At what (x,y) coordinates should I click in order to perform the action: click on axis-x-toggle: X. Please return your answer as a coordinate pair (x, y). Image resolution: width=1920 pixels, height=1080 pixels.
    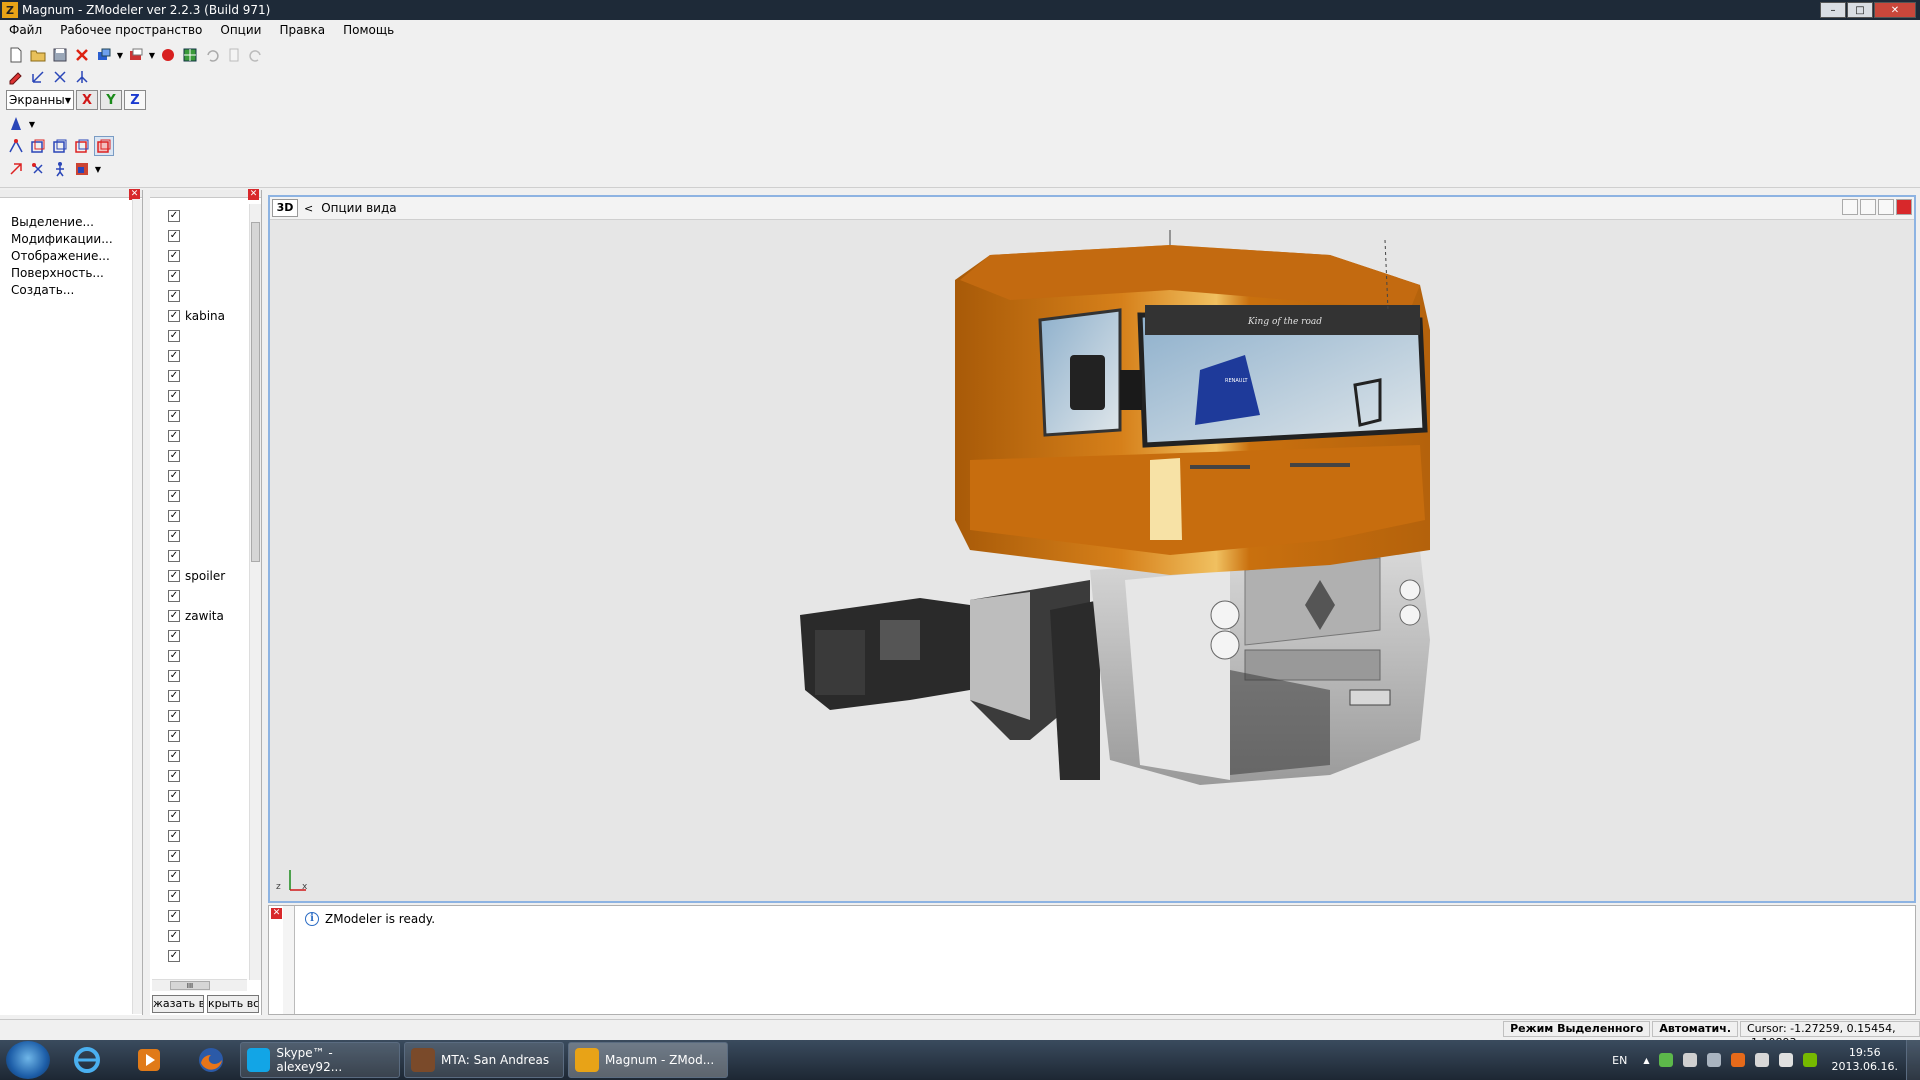
    Looking at the image, I should click on (87, 100).